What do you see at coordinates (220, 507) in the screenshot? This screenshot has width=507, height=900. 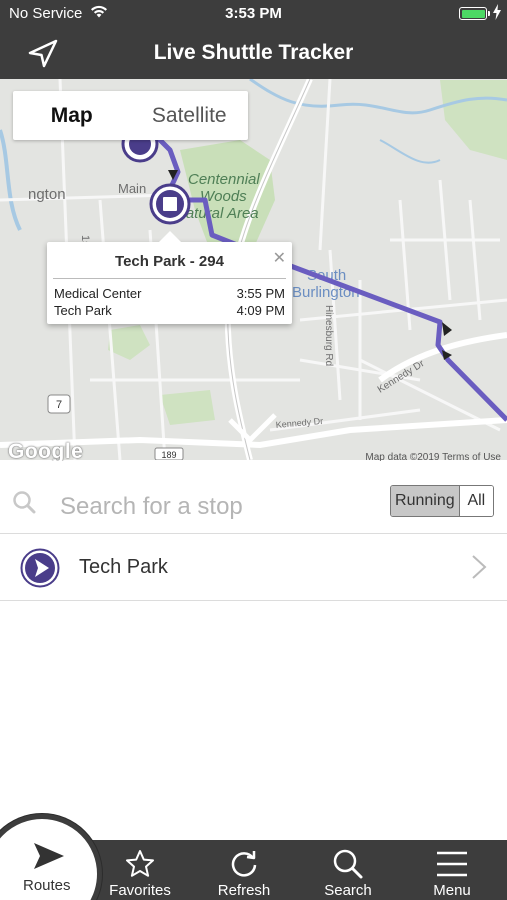 I see `search-input` at bounding box center [220, 507].